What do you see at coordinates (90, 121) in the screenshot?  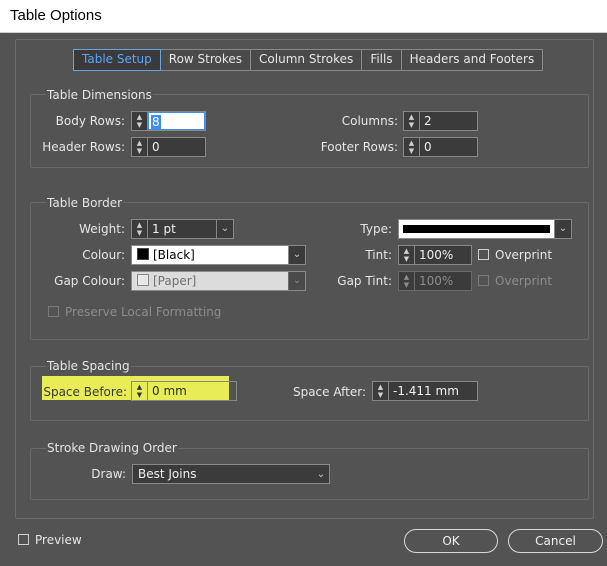 I see `body-rows-label: Body Rows:` at bounding box center [90, 121].